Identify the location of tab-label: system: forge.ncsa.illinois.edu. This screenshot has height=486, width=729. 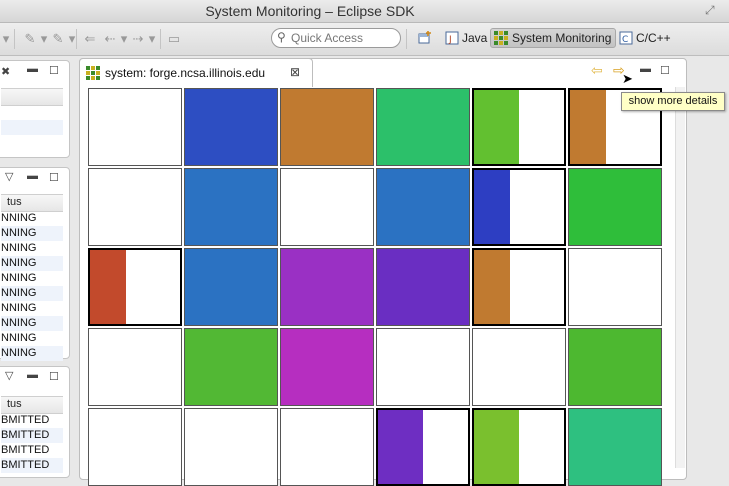
(185, 73).